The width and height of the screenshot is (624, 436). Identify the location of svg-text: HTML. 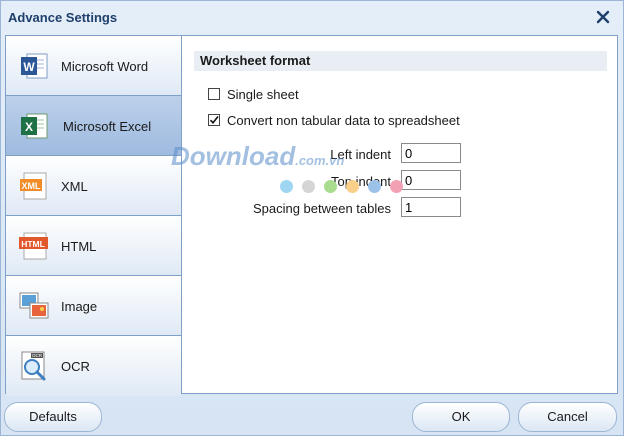
(33, 244).